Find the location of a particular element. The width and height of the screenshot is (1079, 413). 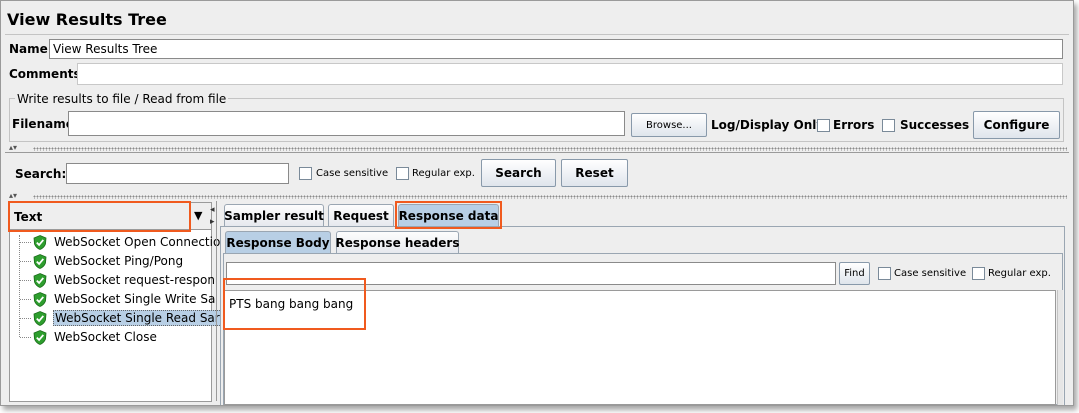

reset-button: Reset is located at coordinates (594, 173).